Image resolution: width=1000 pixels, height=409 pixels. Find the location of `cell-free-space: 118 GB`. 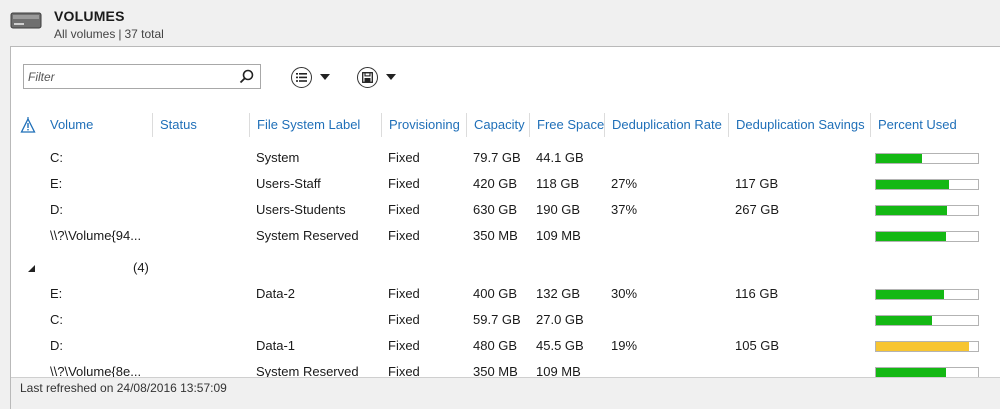

cell-free-space: 118 GB is located at coordinates (558, 183).